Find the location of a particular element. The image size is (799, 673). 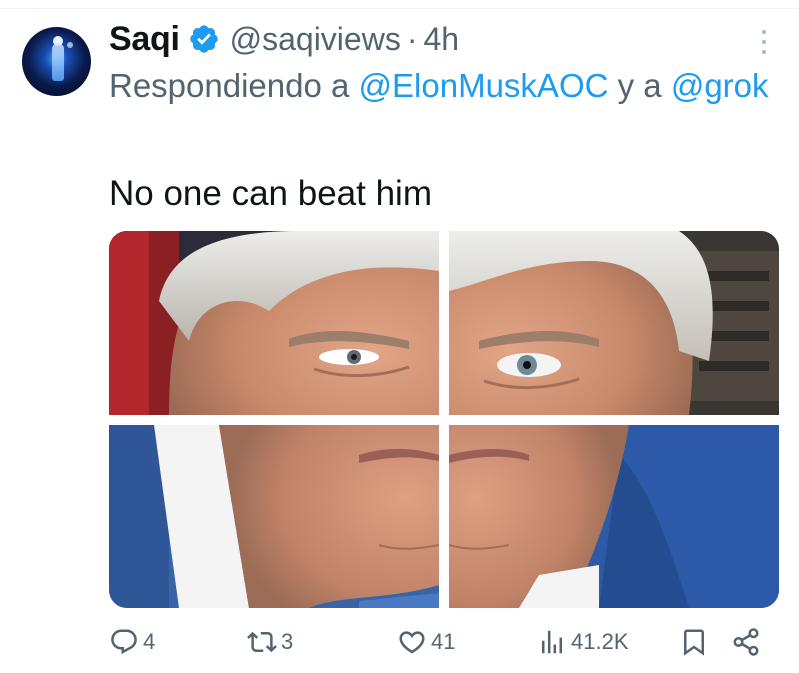

like-count: 41 is located at coordinates (443, 641).